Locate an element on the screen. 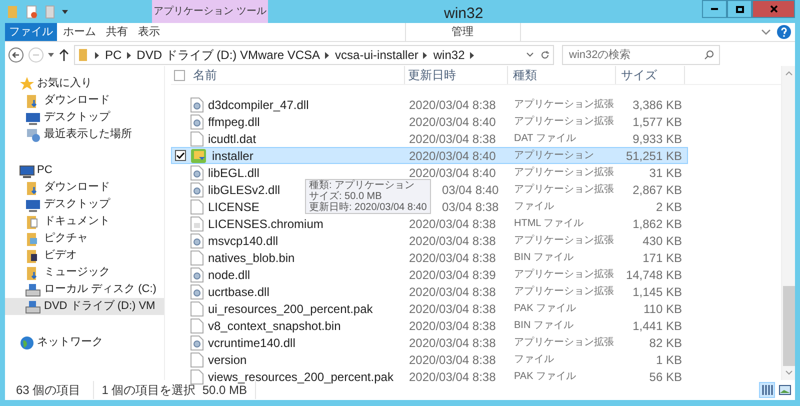 The image size is (800, 406). details-view-icon is located at coordinates (767, 390).